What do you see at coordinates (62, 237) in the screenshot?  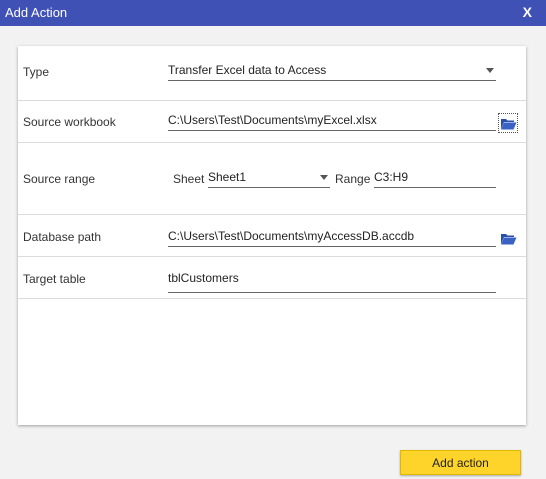 I see `database-path-label: Database path` at bounding box center [62, 237].